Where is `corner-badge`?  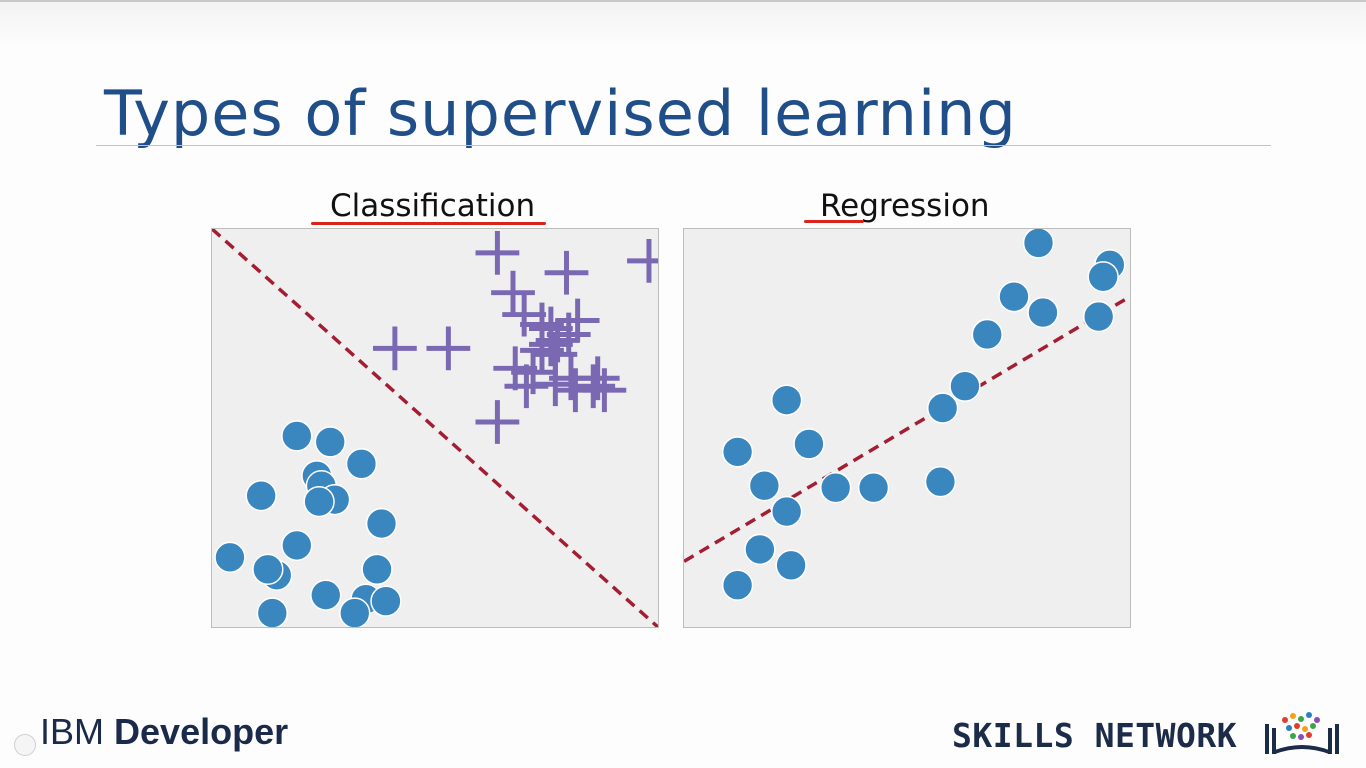
corner-badge is located at coordinates (25, 745).